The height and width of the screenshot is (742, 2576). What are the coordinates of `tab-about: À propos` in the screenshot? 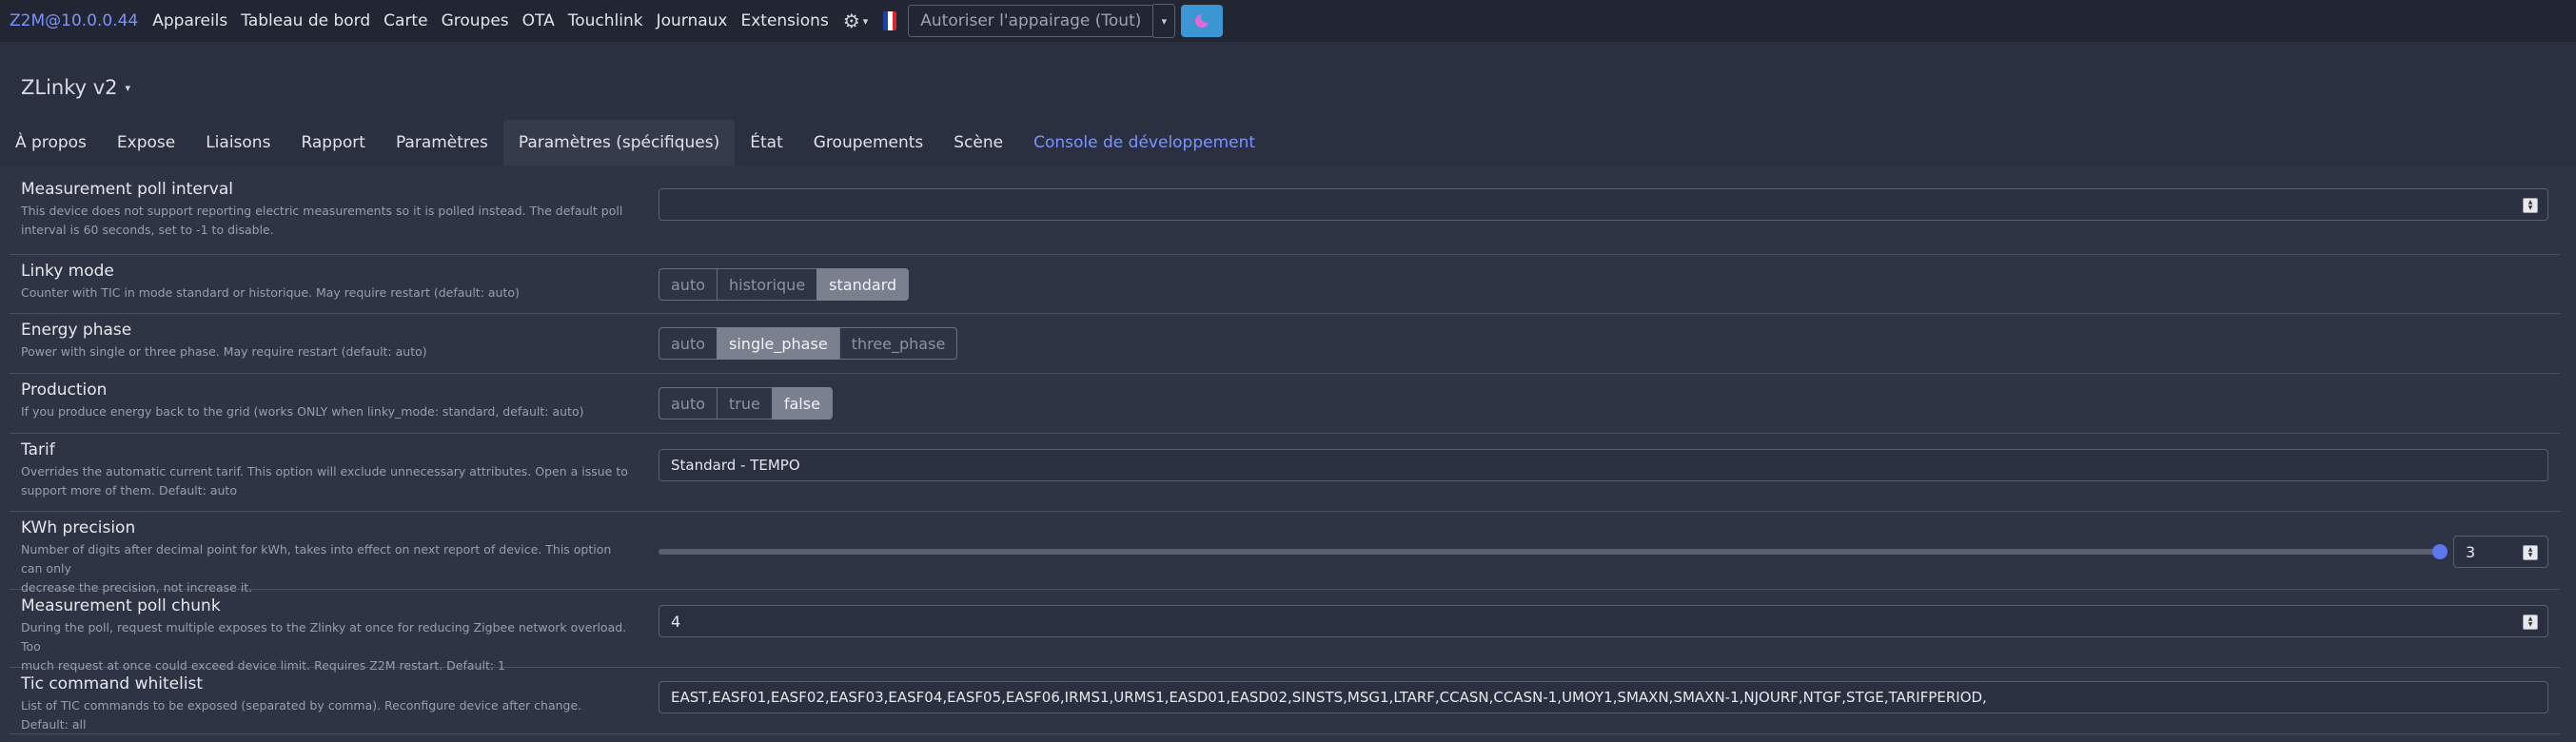 It's located at (51, 143).